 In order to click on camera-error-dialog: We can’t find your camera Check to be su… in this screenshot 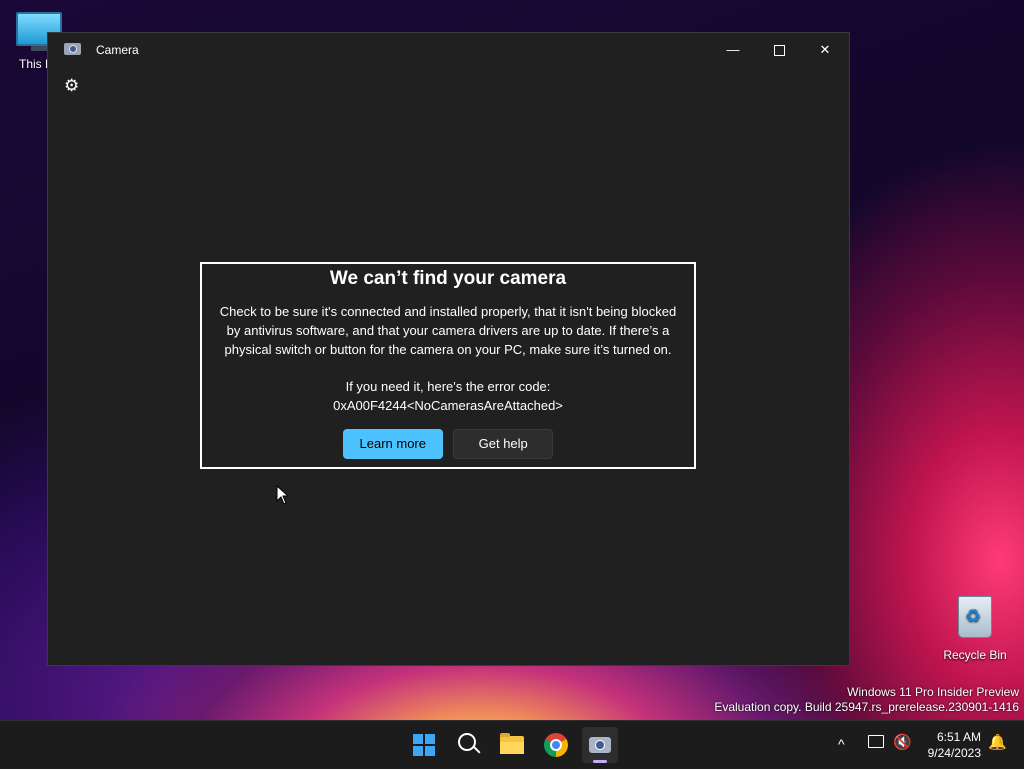, I will do `click(448, 365)`.